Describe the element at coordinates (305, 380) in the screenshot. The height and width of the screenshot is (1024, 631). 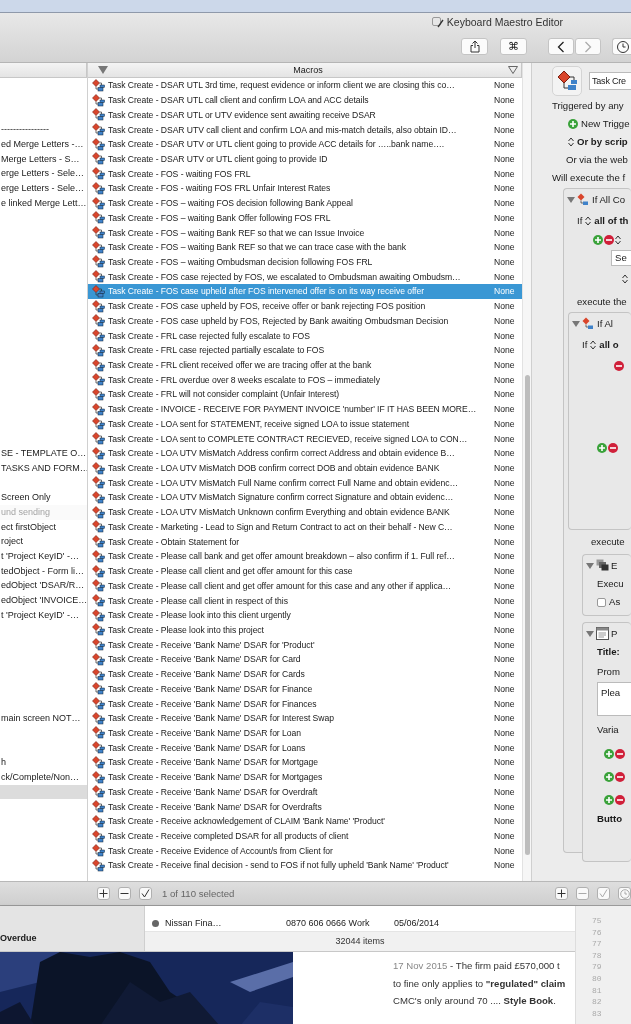
I see `macro-row: Task Create - FRL overdue over 8 weeks escalate to FOS – immediately None` at that location.